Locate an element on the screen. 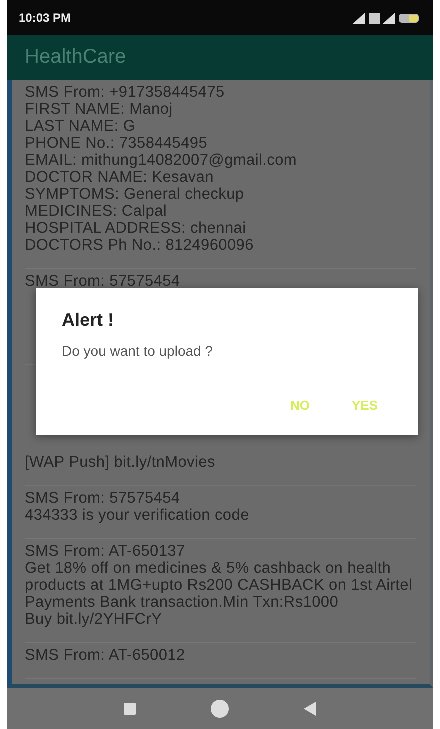 This screenshot has width=440, height=729. signal-status-icons is located at coordinates (386, 17).